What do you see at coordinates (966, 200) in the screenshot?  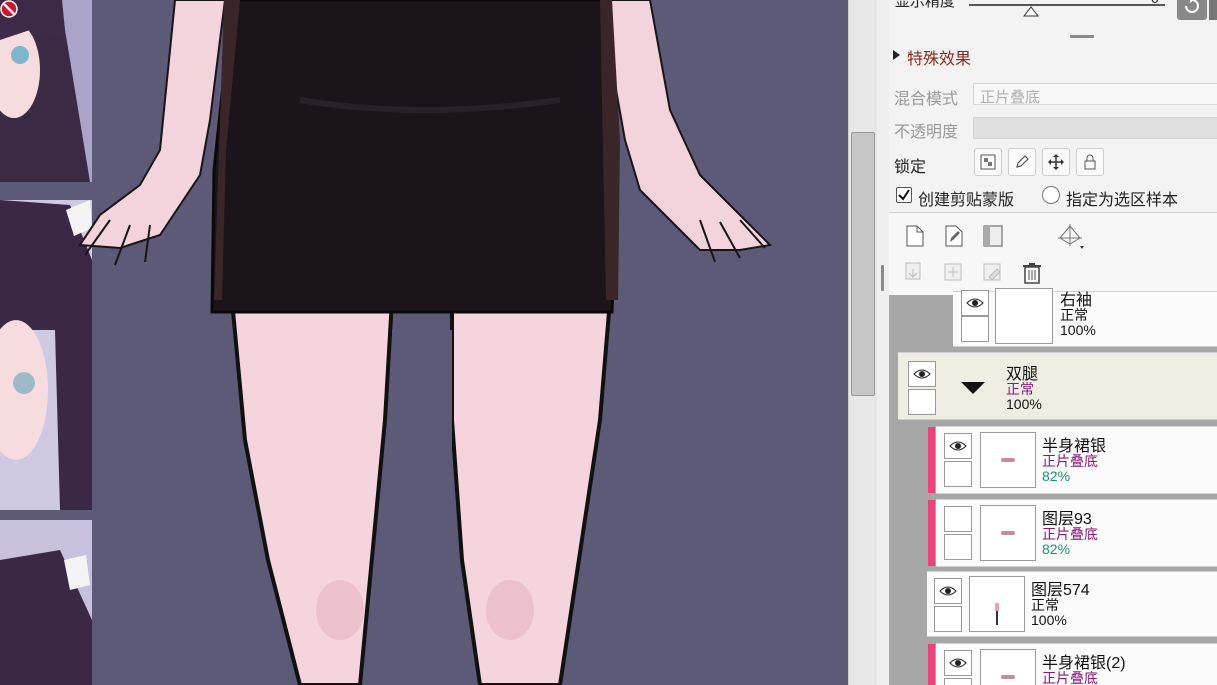 I see `clipping-mask-label: 创建剪贴蒙版` at bounding box center [966, 200].